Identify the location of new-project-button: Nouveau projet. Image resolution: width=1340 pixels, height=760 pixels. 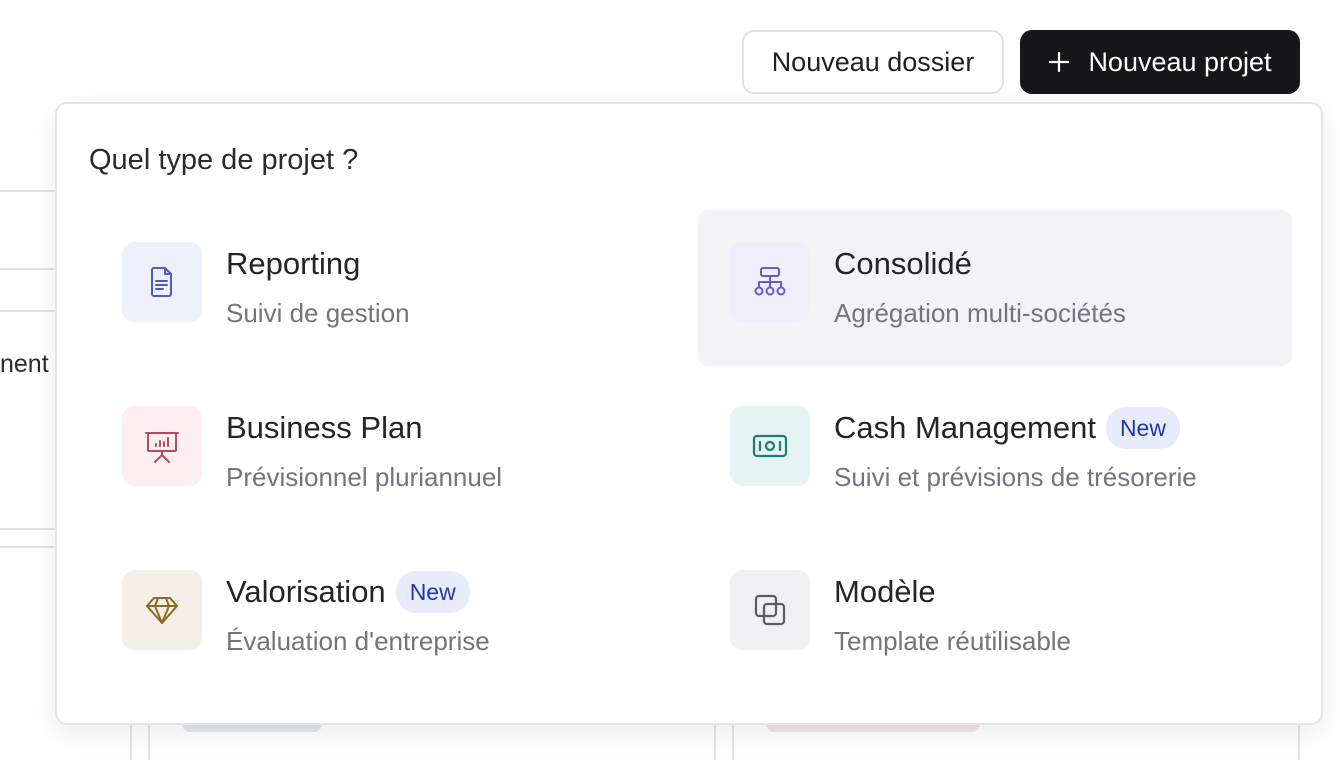
(1160, 62).